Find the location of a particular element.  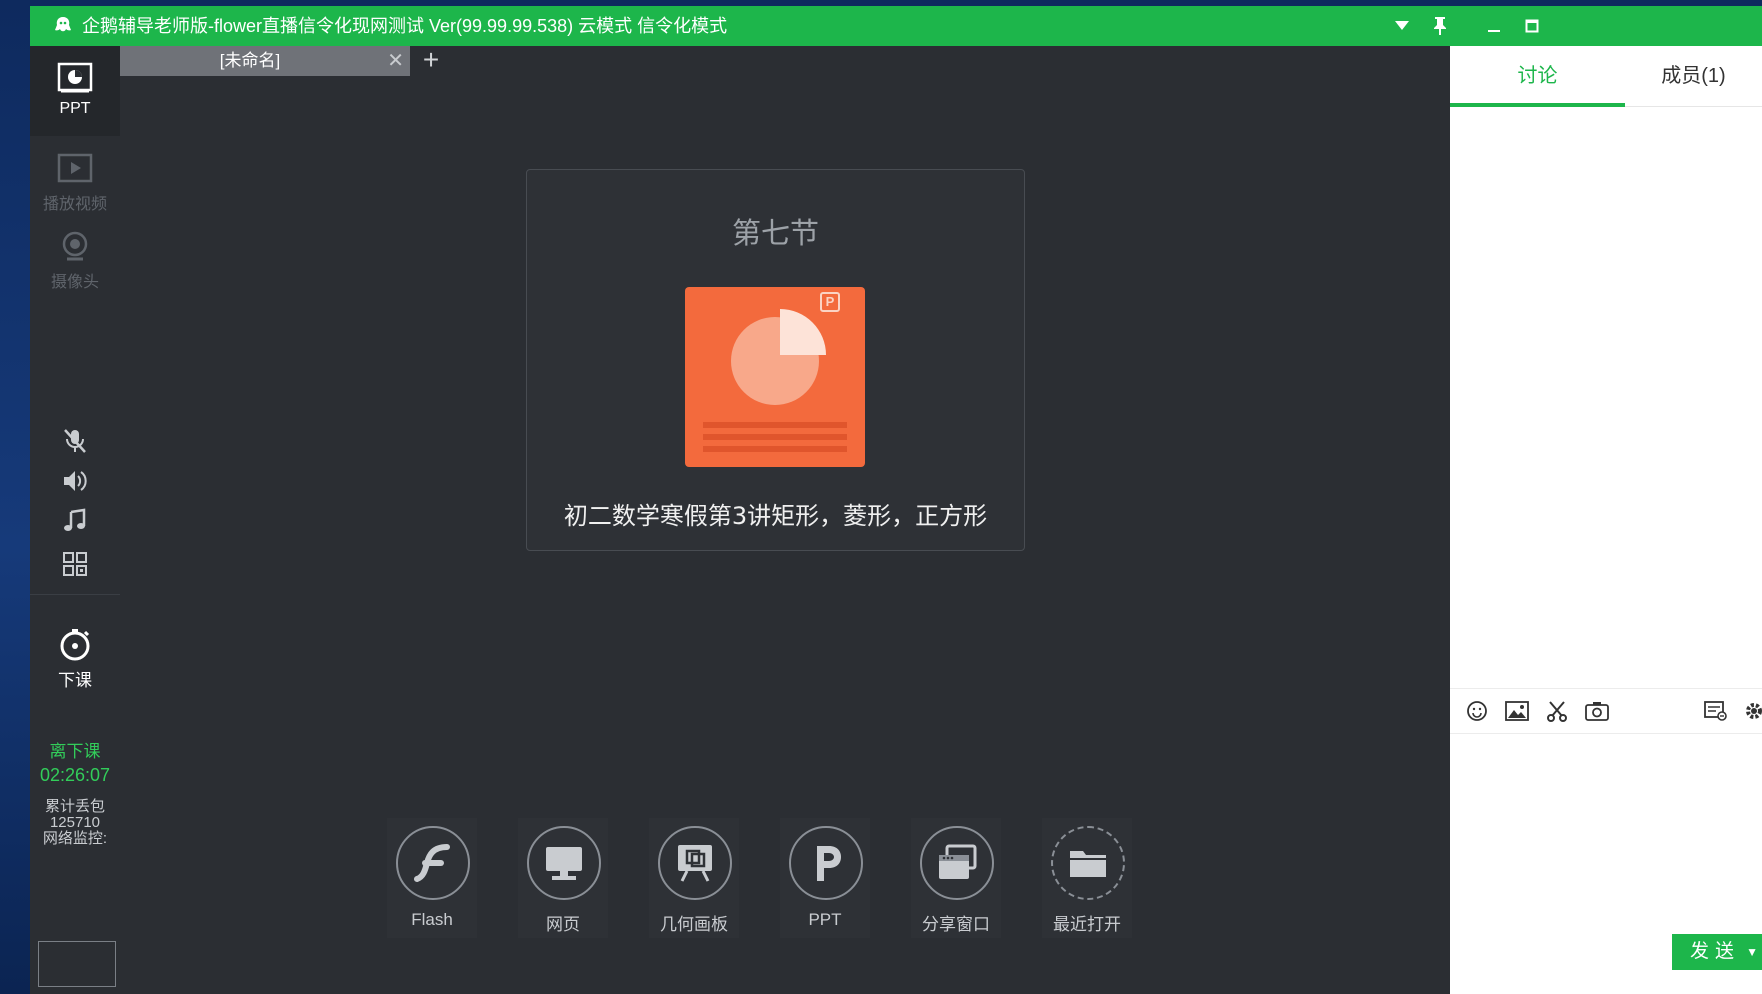

chat-settings-button is located at coordinates (1751, 711).